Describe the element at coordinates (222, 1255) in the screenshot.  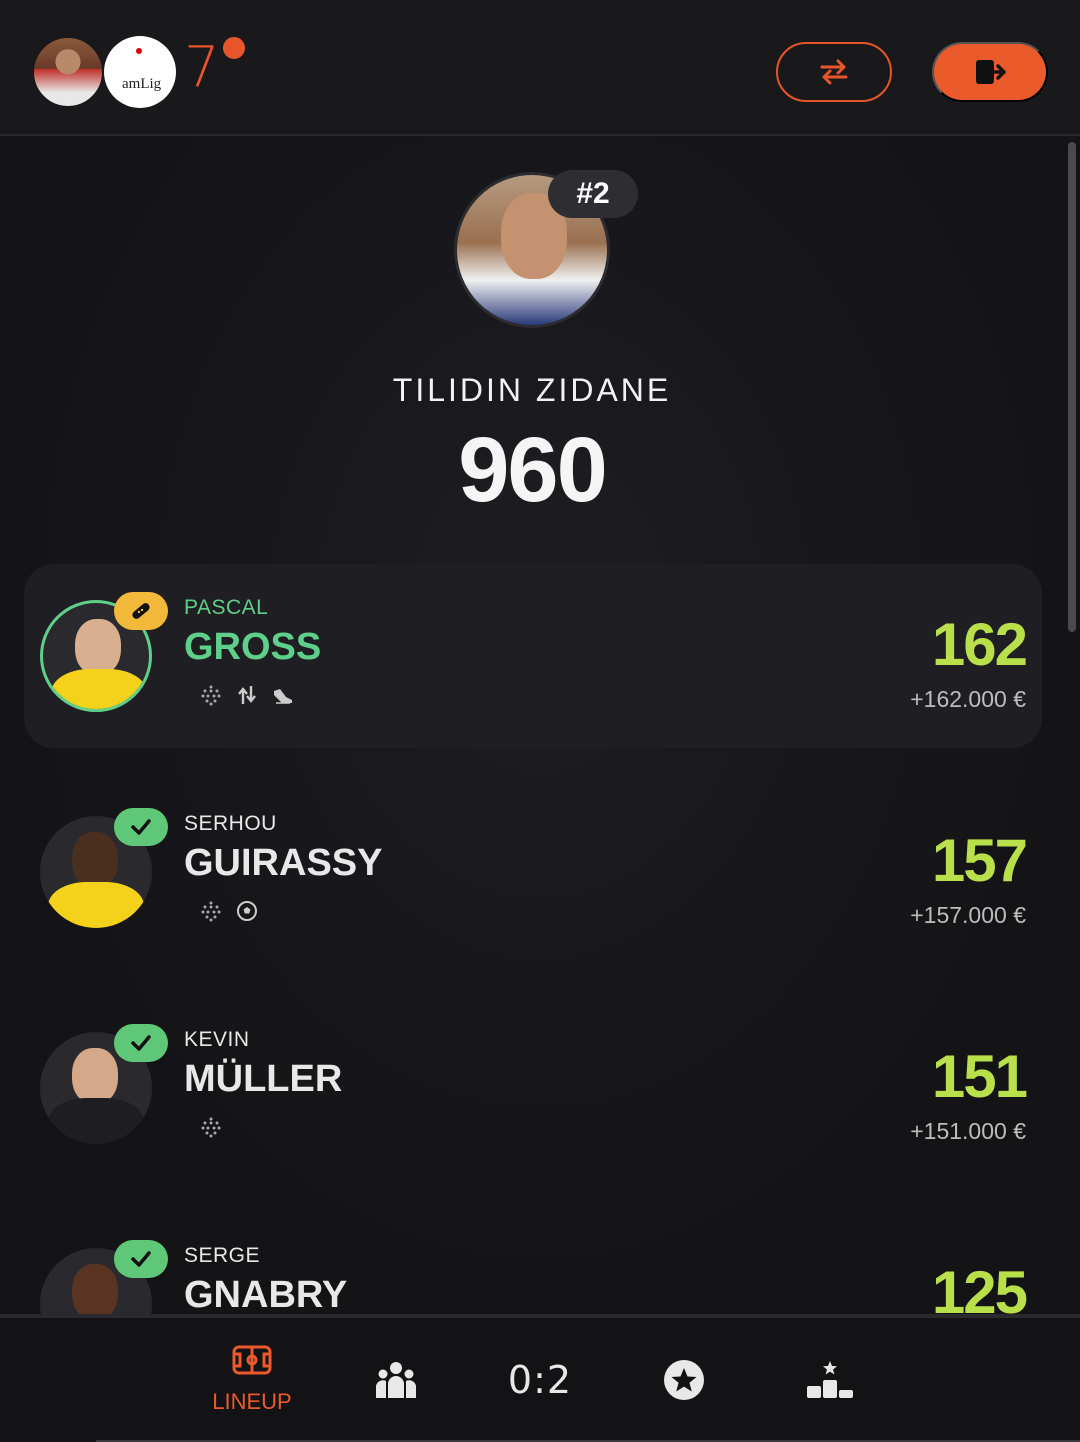
I see `player-first-name: SERGE` at that location.